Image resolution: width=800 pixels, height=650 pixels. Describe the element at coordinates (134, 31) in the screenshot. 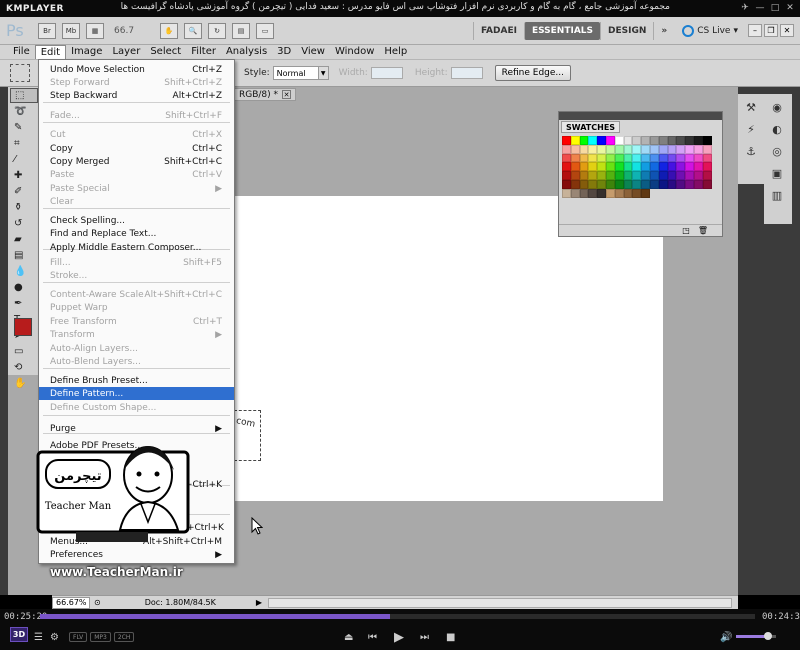

I see `app-zoom-level: 66.7` at that location.